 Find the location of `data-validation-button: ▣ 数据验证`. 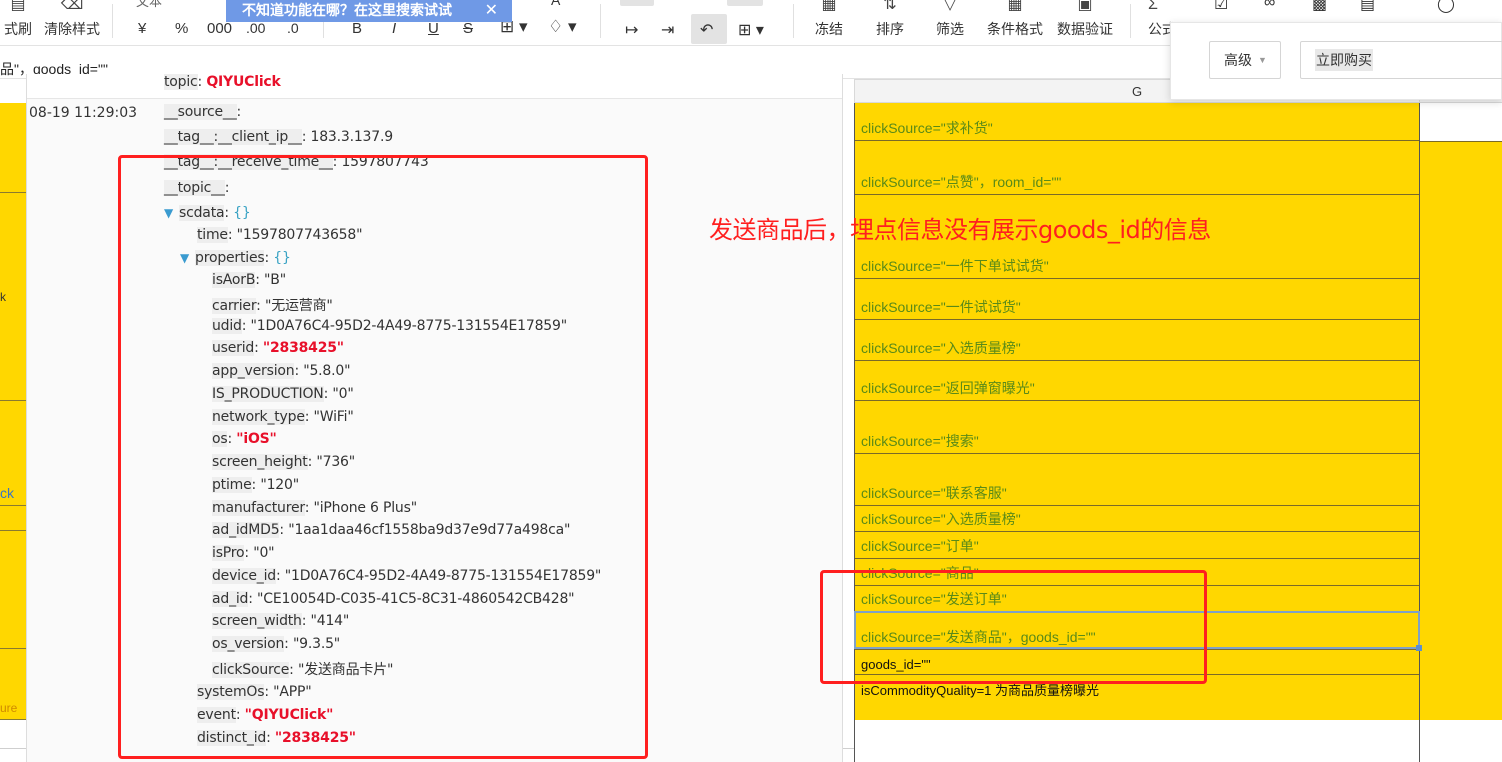

data-validation-button: ▣ 数据验证 is located at coordinates (1085, 23).